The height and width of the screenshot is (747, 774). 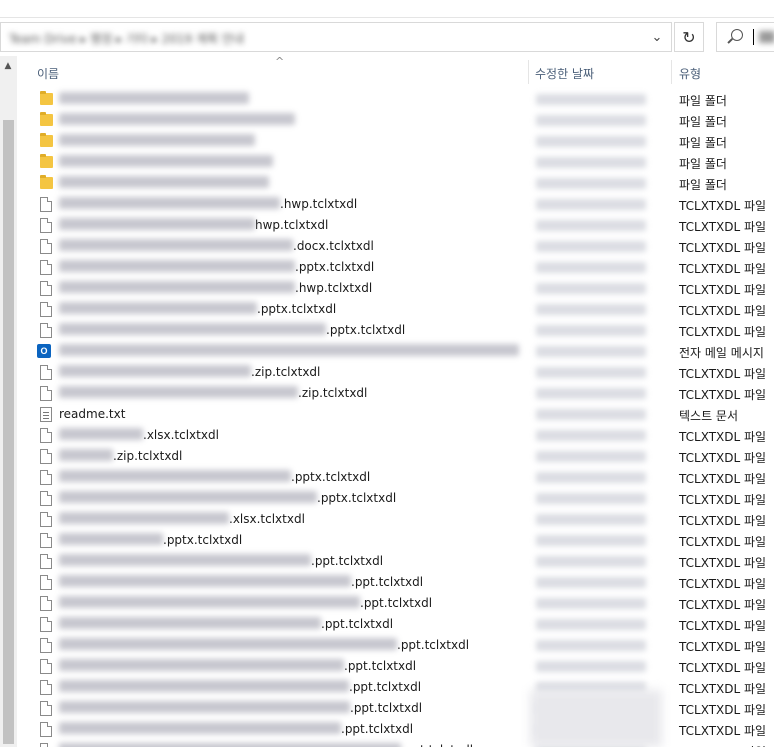 I want to click on file-type: 전자 메일 메시지, so click(x=721, y=353).